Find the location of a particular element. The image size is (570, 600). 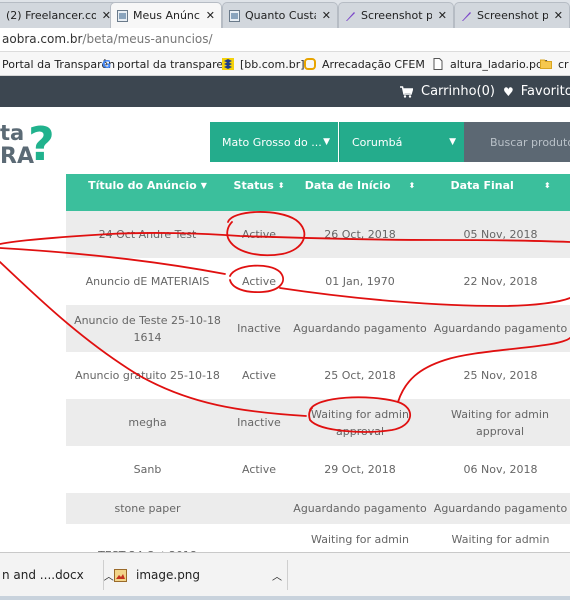

cell-end-date: 06 Nov, 2018 is located at coordinates (500, 469).